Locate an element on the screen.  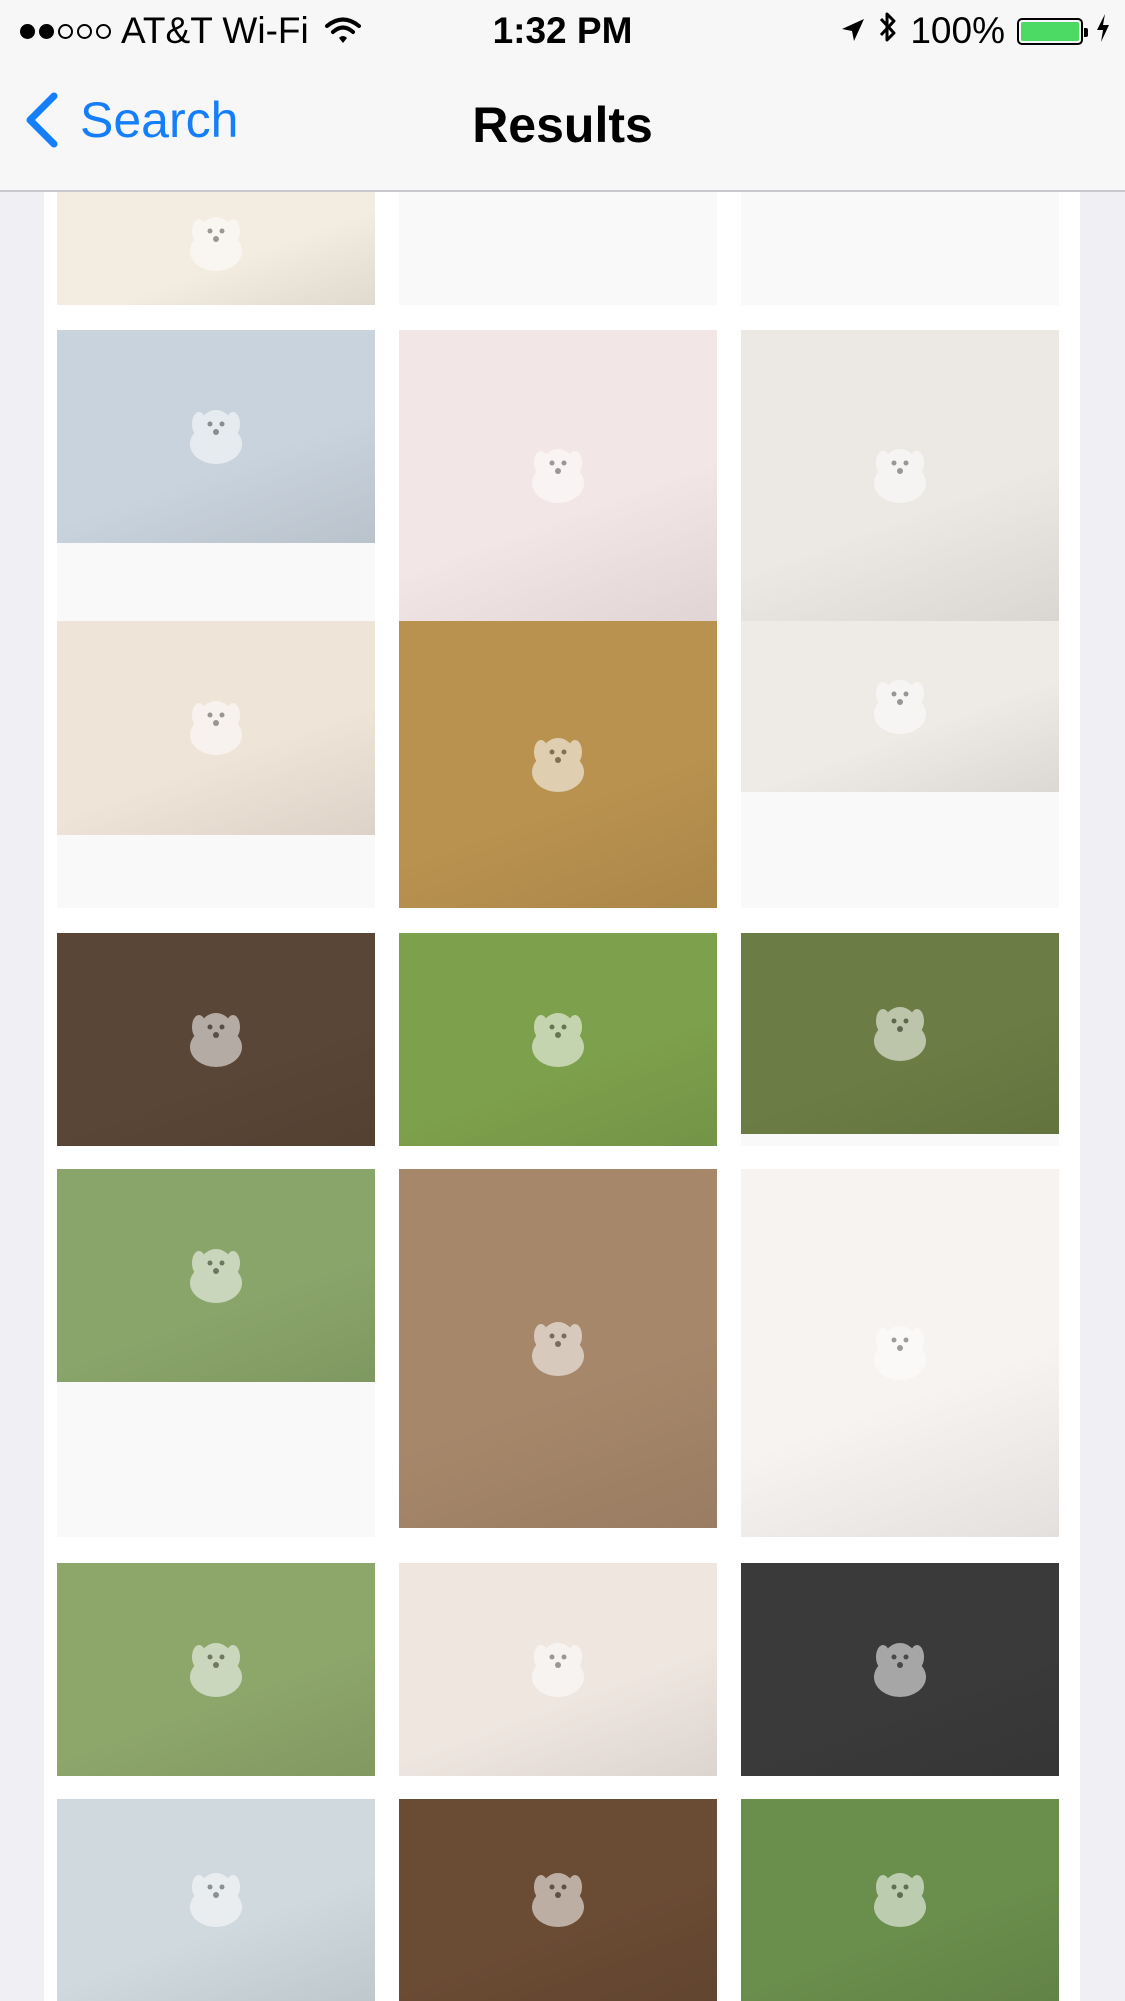
status-bar: AT&T Wi-Fi 1:32 PM 100% is located at coordinates (562, 31).